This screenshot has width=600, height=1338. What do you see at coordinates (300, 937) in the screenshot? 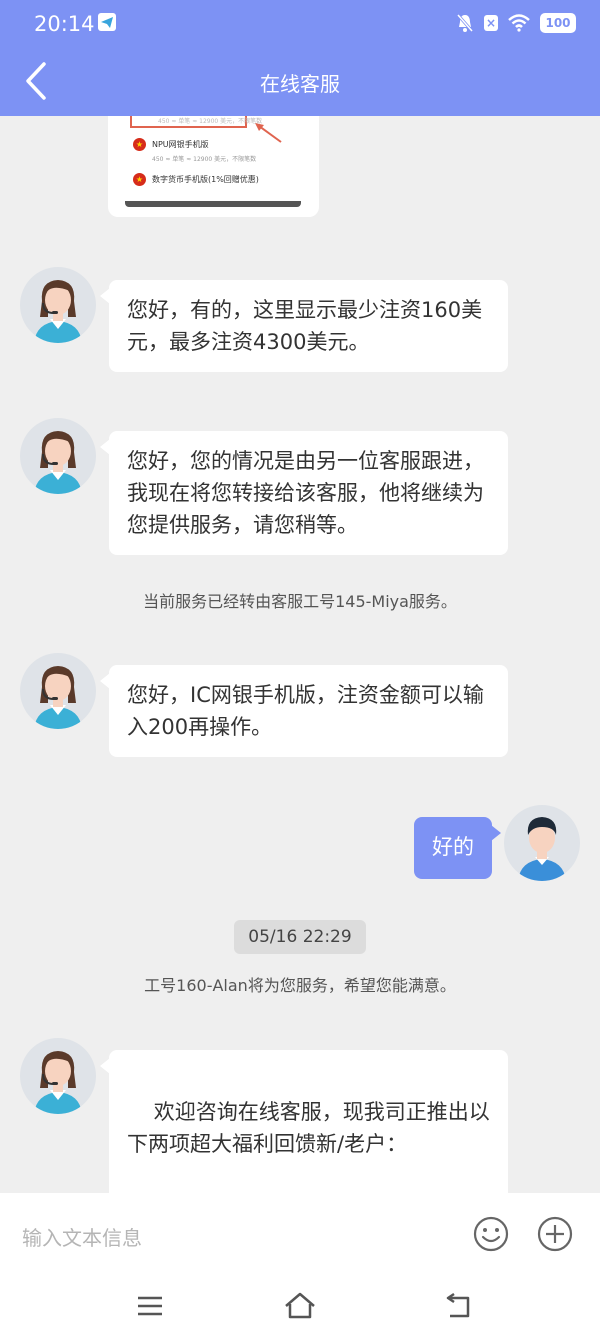
I see `message-timestamp: 05/16 22:29` at bounding box center [300, 937].